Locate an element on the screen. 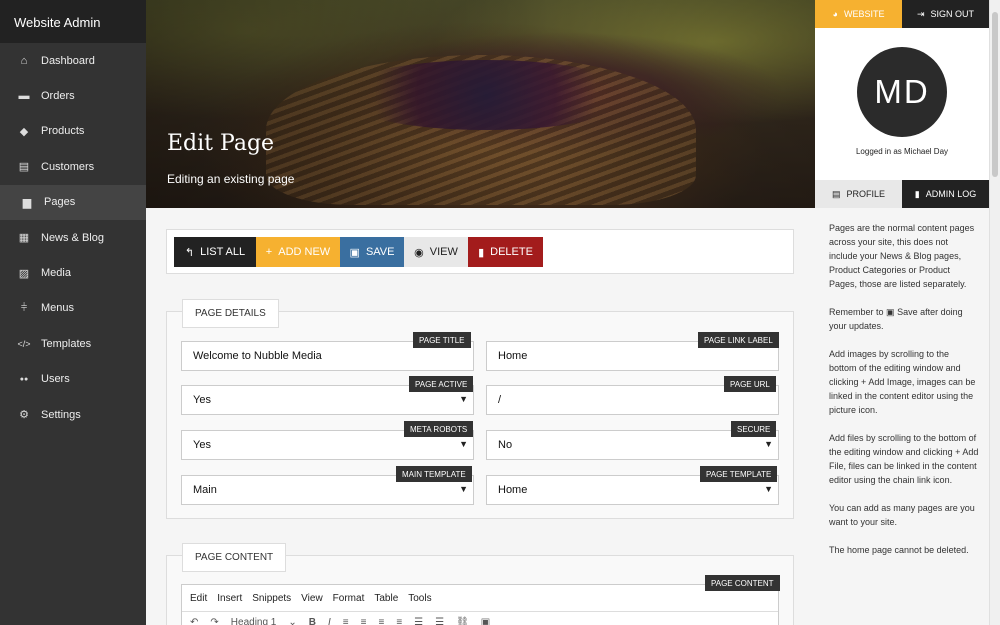 The image size is (1000, 625). menu-tools: Tools is located at coordinates (419, 598).